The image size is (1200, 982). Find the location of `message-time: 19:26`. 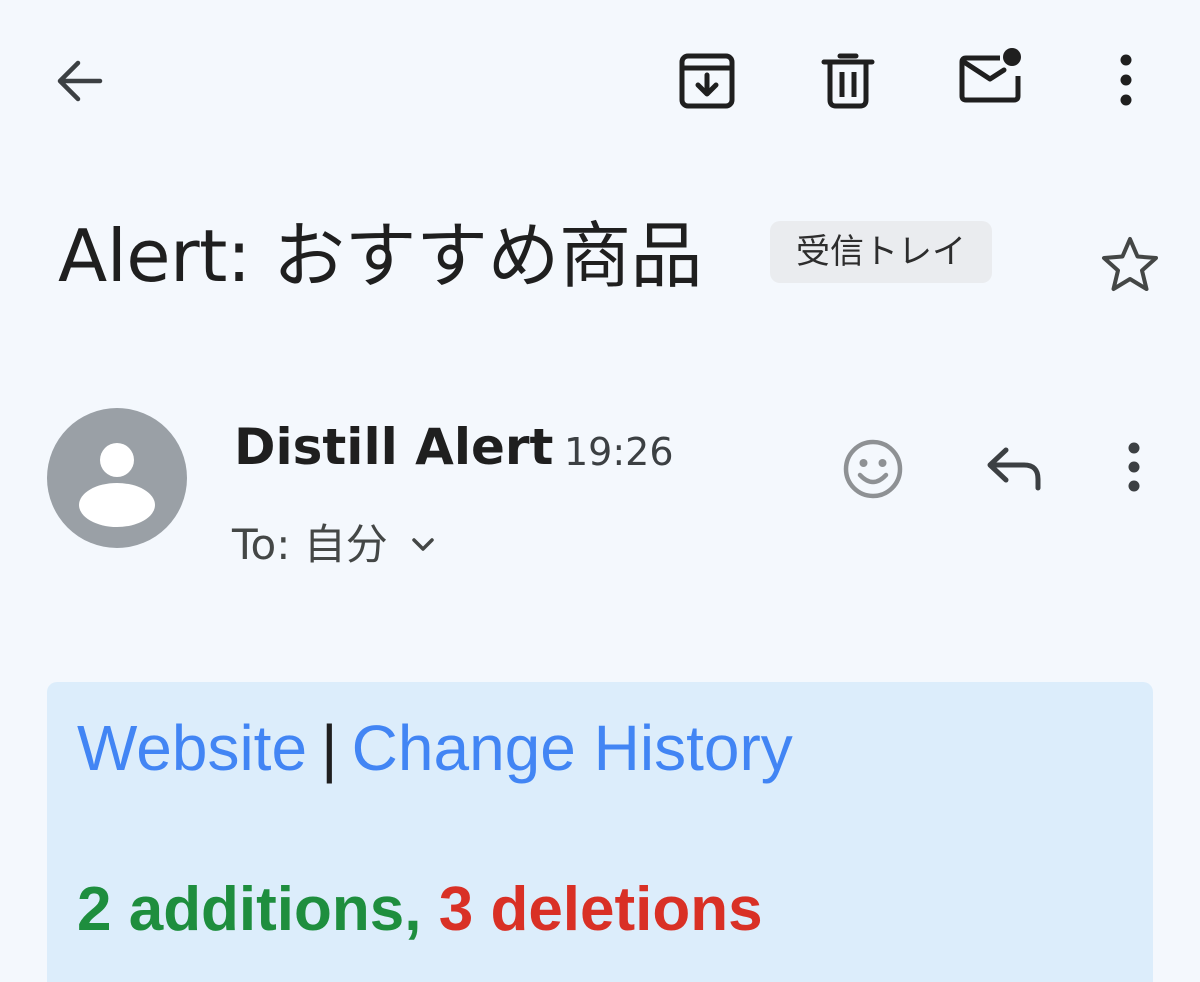

message-time: 19:26 is located at coordinates (619, 452).